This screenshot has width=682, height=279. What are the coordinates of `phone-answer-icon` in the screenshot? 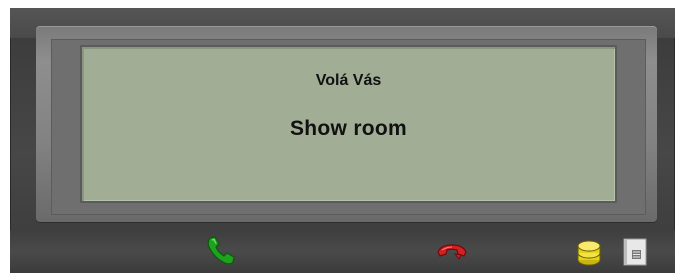 It's located at (221, 250).